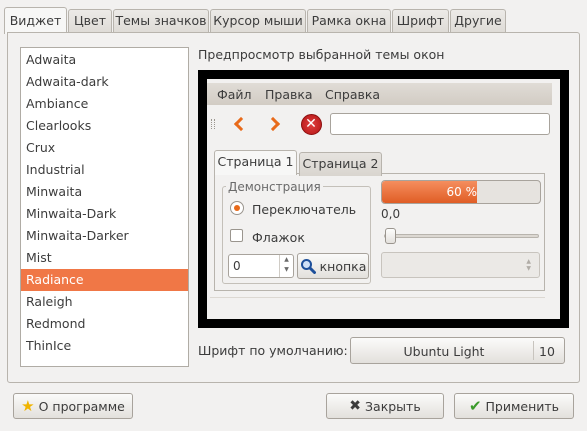  Describe the element at coordinates (104, 82) in the screenshot. I see `theme-item-adwaita-dark: Adwaita-dark` at that location.